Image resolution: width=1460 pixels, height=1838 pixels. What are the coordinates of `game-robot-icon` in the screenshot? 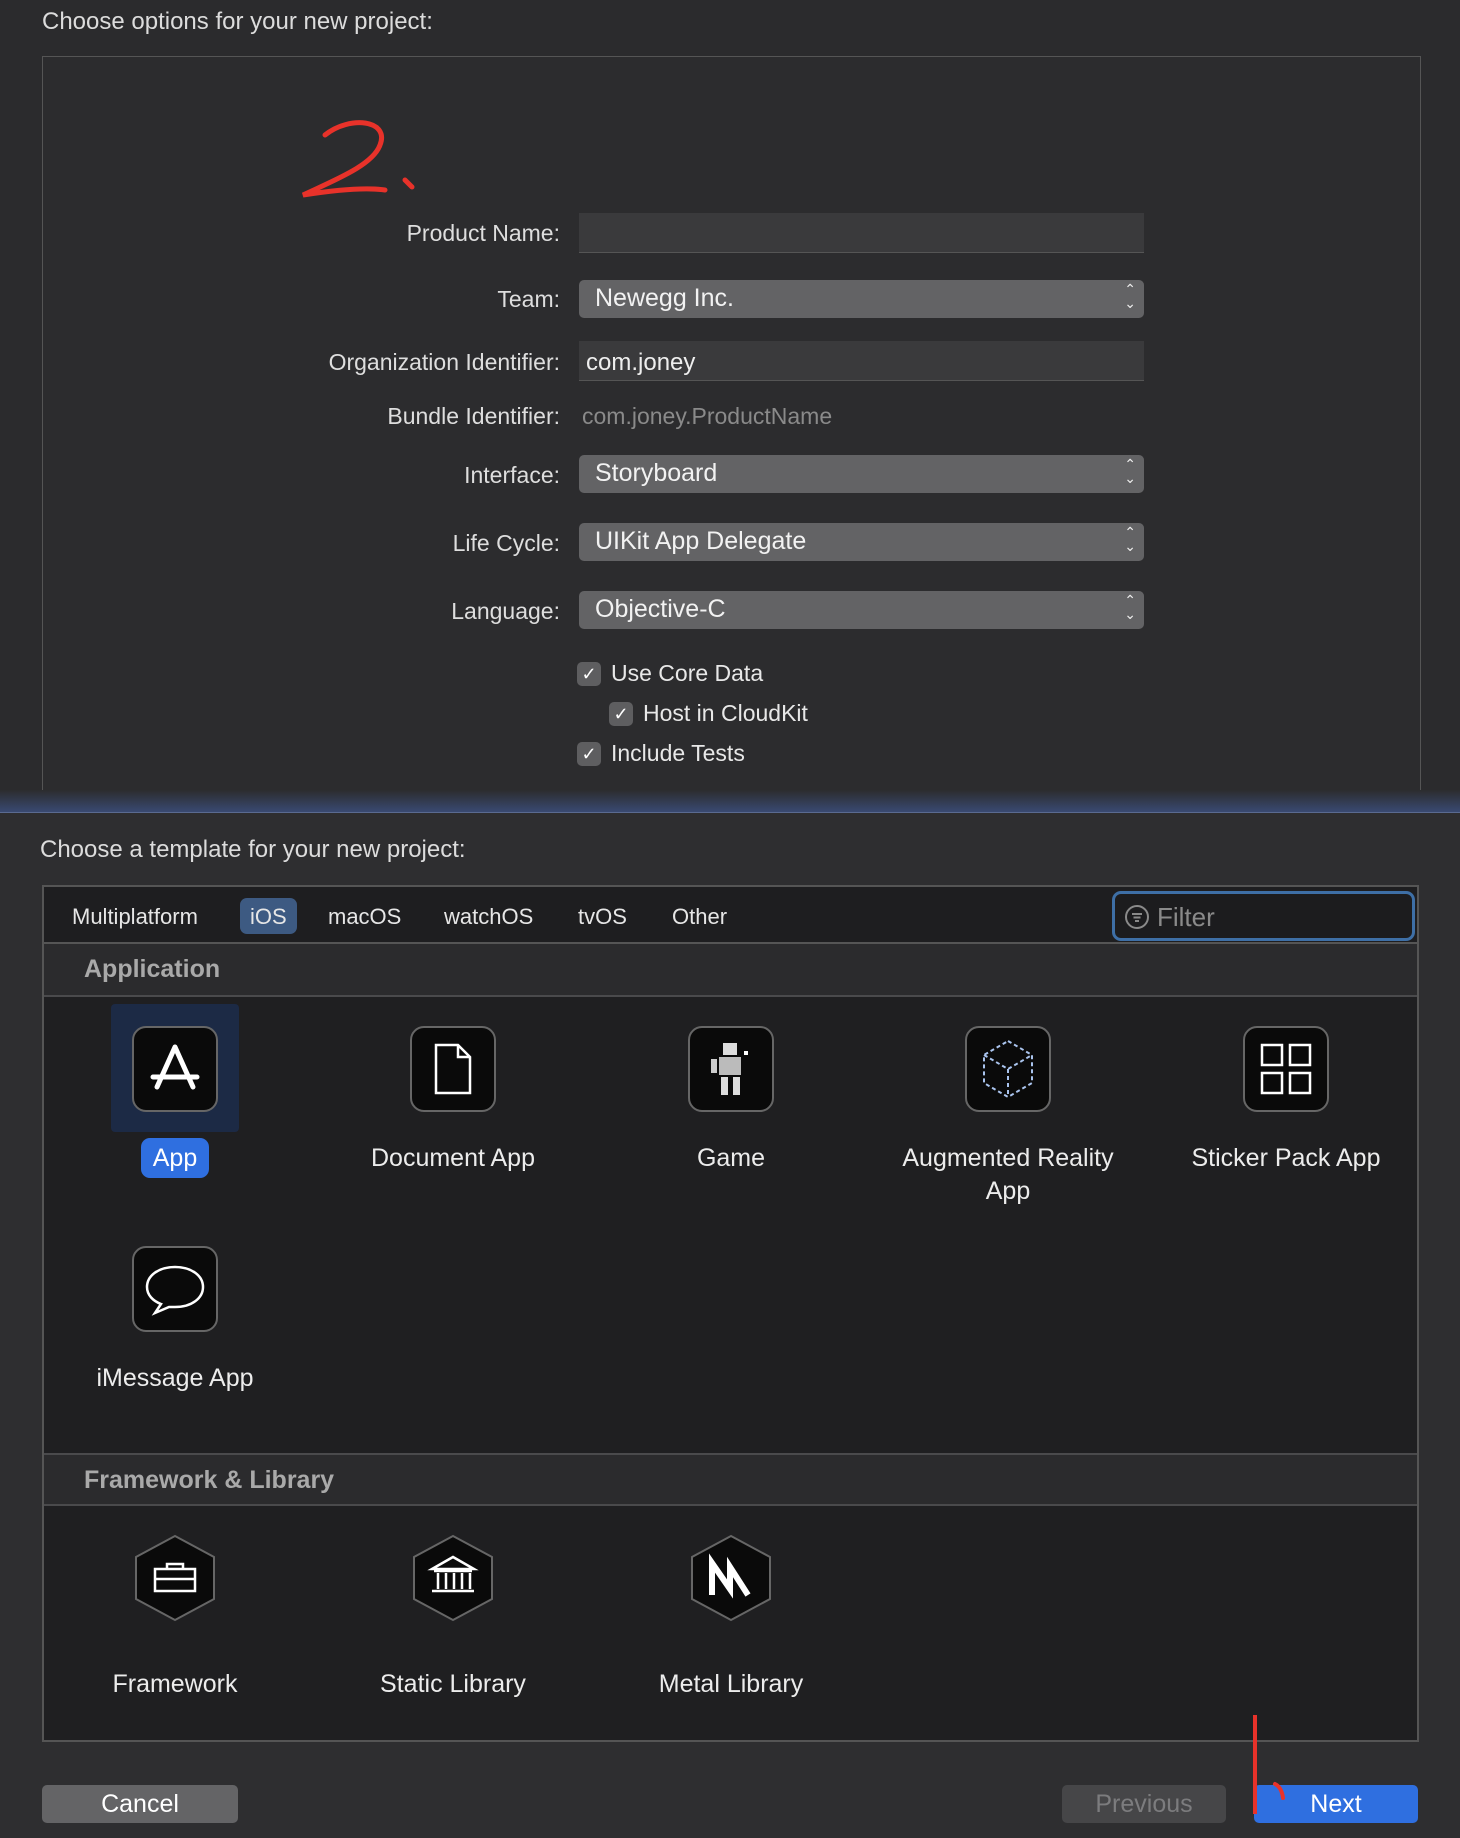 It's located at (731, 1069).